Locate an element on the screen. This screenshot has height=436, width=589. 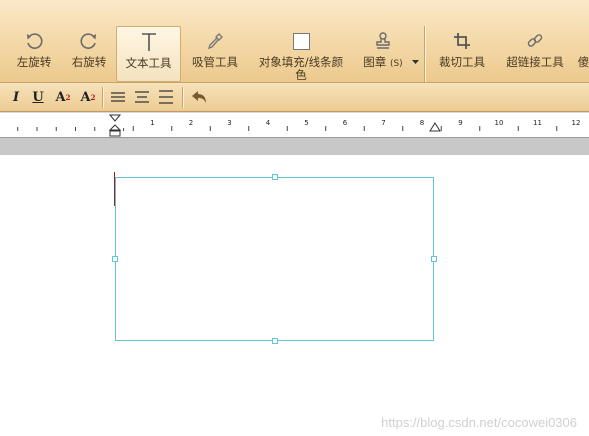
subscript-button: A2 is located at coordinates (88, 97).